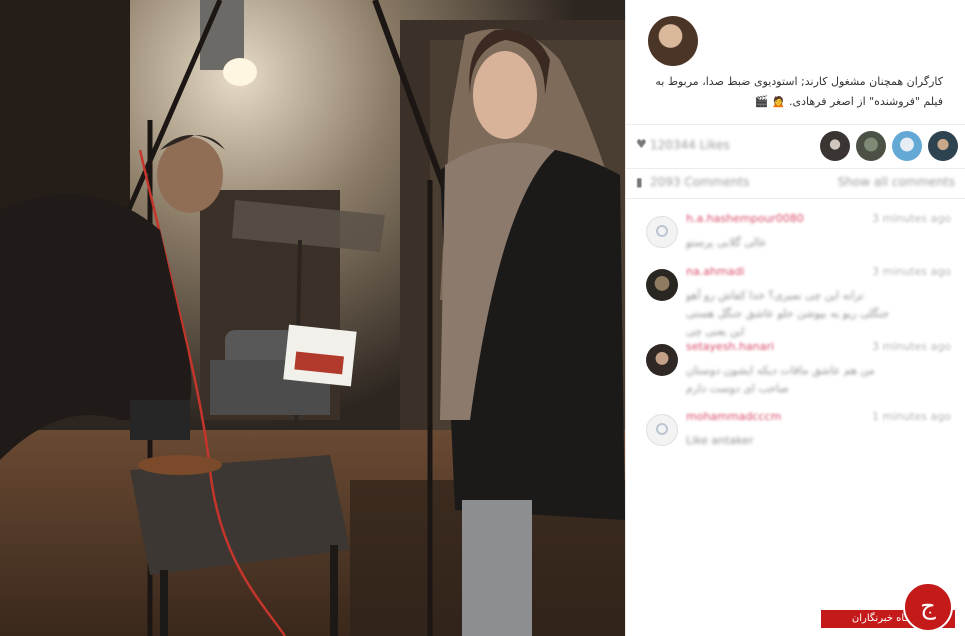 Image resolution: width=965 pixels, height=636 pixels. I want to click on comment-text: عالی گلابی پرستو, so click(726, 242).